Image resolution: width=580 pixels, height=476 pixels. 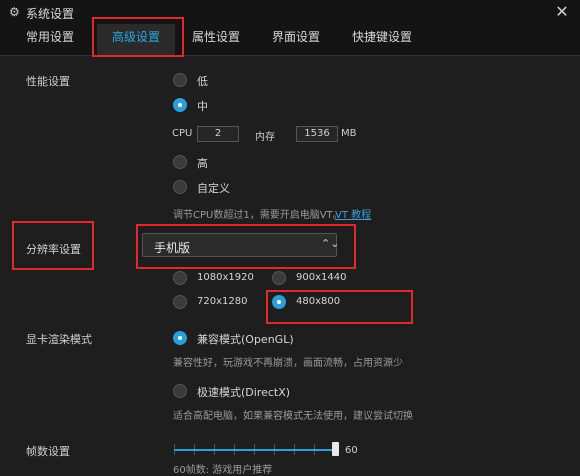 I want to click on vt-hint: 调节CPU数超过1，需要开启电脑VT。, so click(x=258, y=215).